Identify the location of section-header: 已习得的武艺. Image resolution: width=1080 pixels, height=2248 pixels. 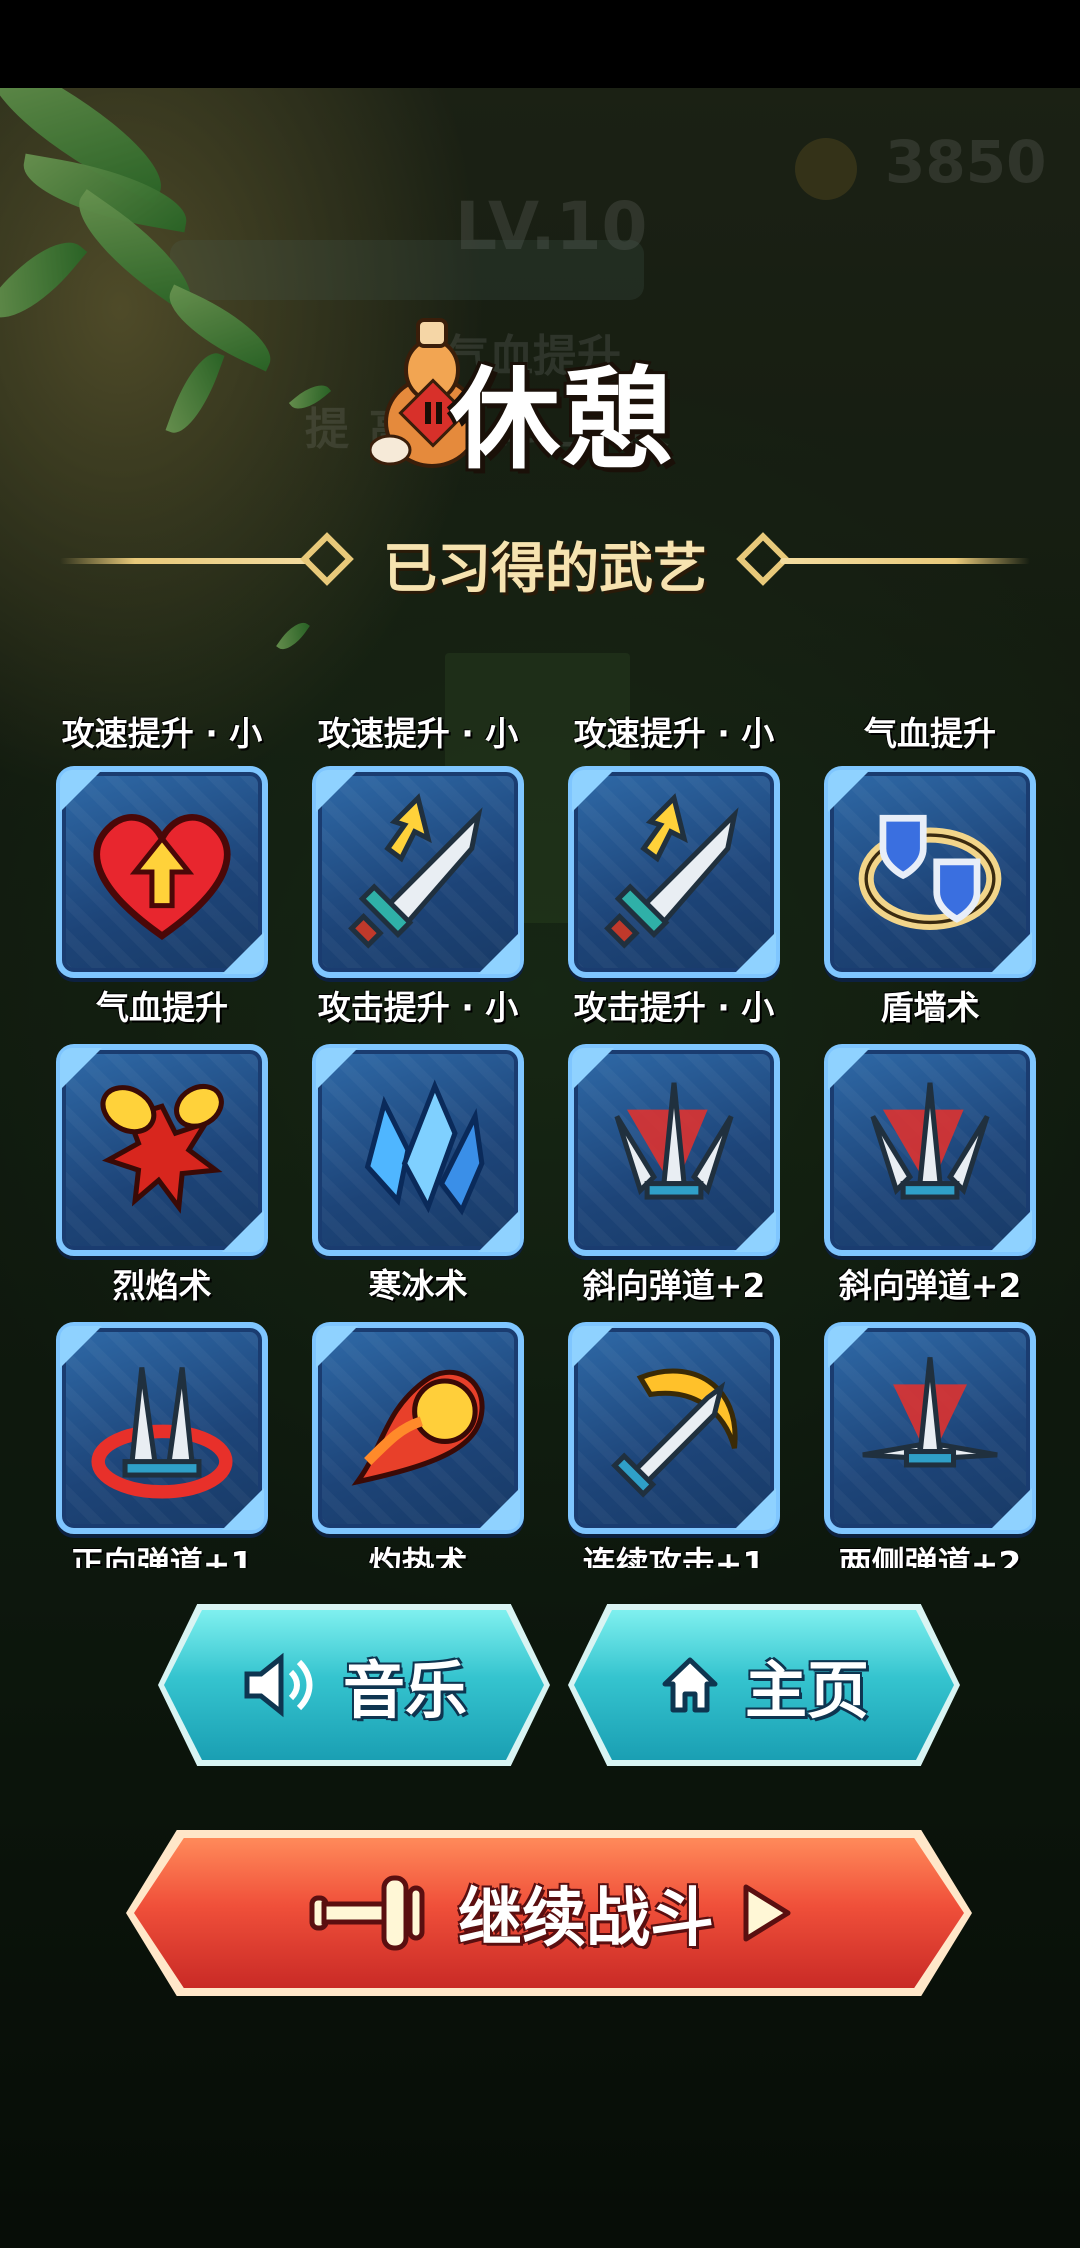
(545, 560).